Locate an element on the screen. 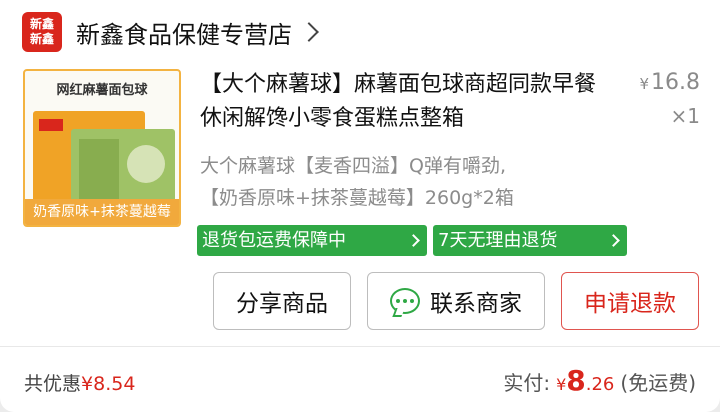  product-price: ¥16.8 is located at coordinates (650, 82).